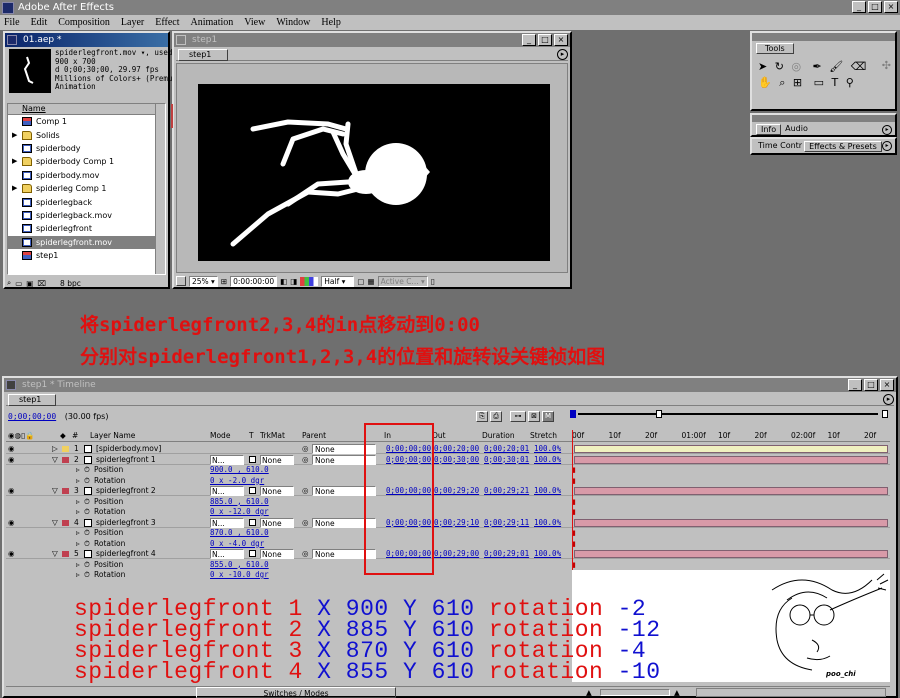  What do you see at coordinates (203, 55) in the screenshot?
I see `comp-tab-step1: step1` at bounding box center [203, 55].